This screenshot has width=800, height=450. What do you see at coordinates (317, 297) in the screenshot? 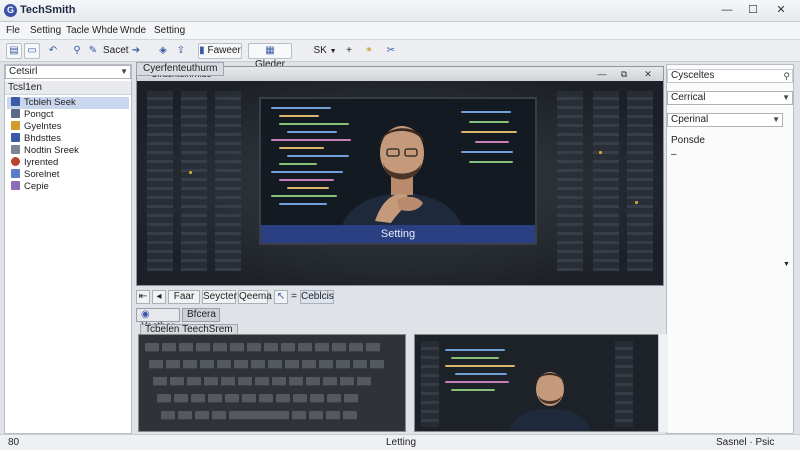
I see `ceblcis-button: Ceblcis` at bounding box center [317, 297].